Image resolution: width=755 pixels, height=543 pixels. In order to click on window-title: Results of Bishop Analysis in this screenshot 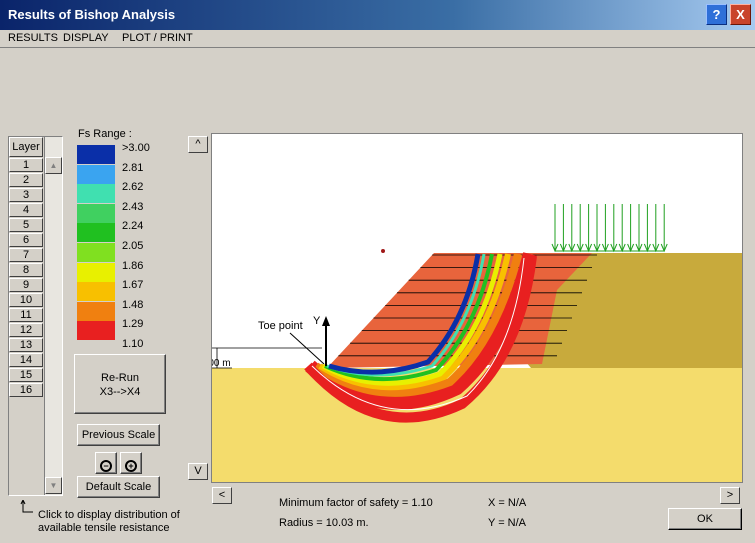, I will do `click(92, 14)`.